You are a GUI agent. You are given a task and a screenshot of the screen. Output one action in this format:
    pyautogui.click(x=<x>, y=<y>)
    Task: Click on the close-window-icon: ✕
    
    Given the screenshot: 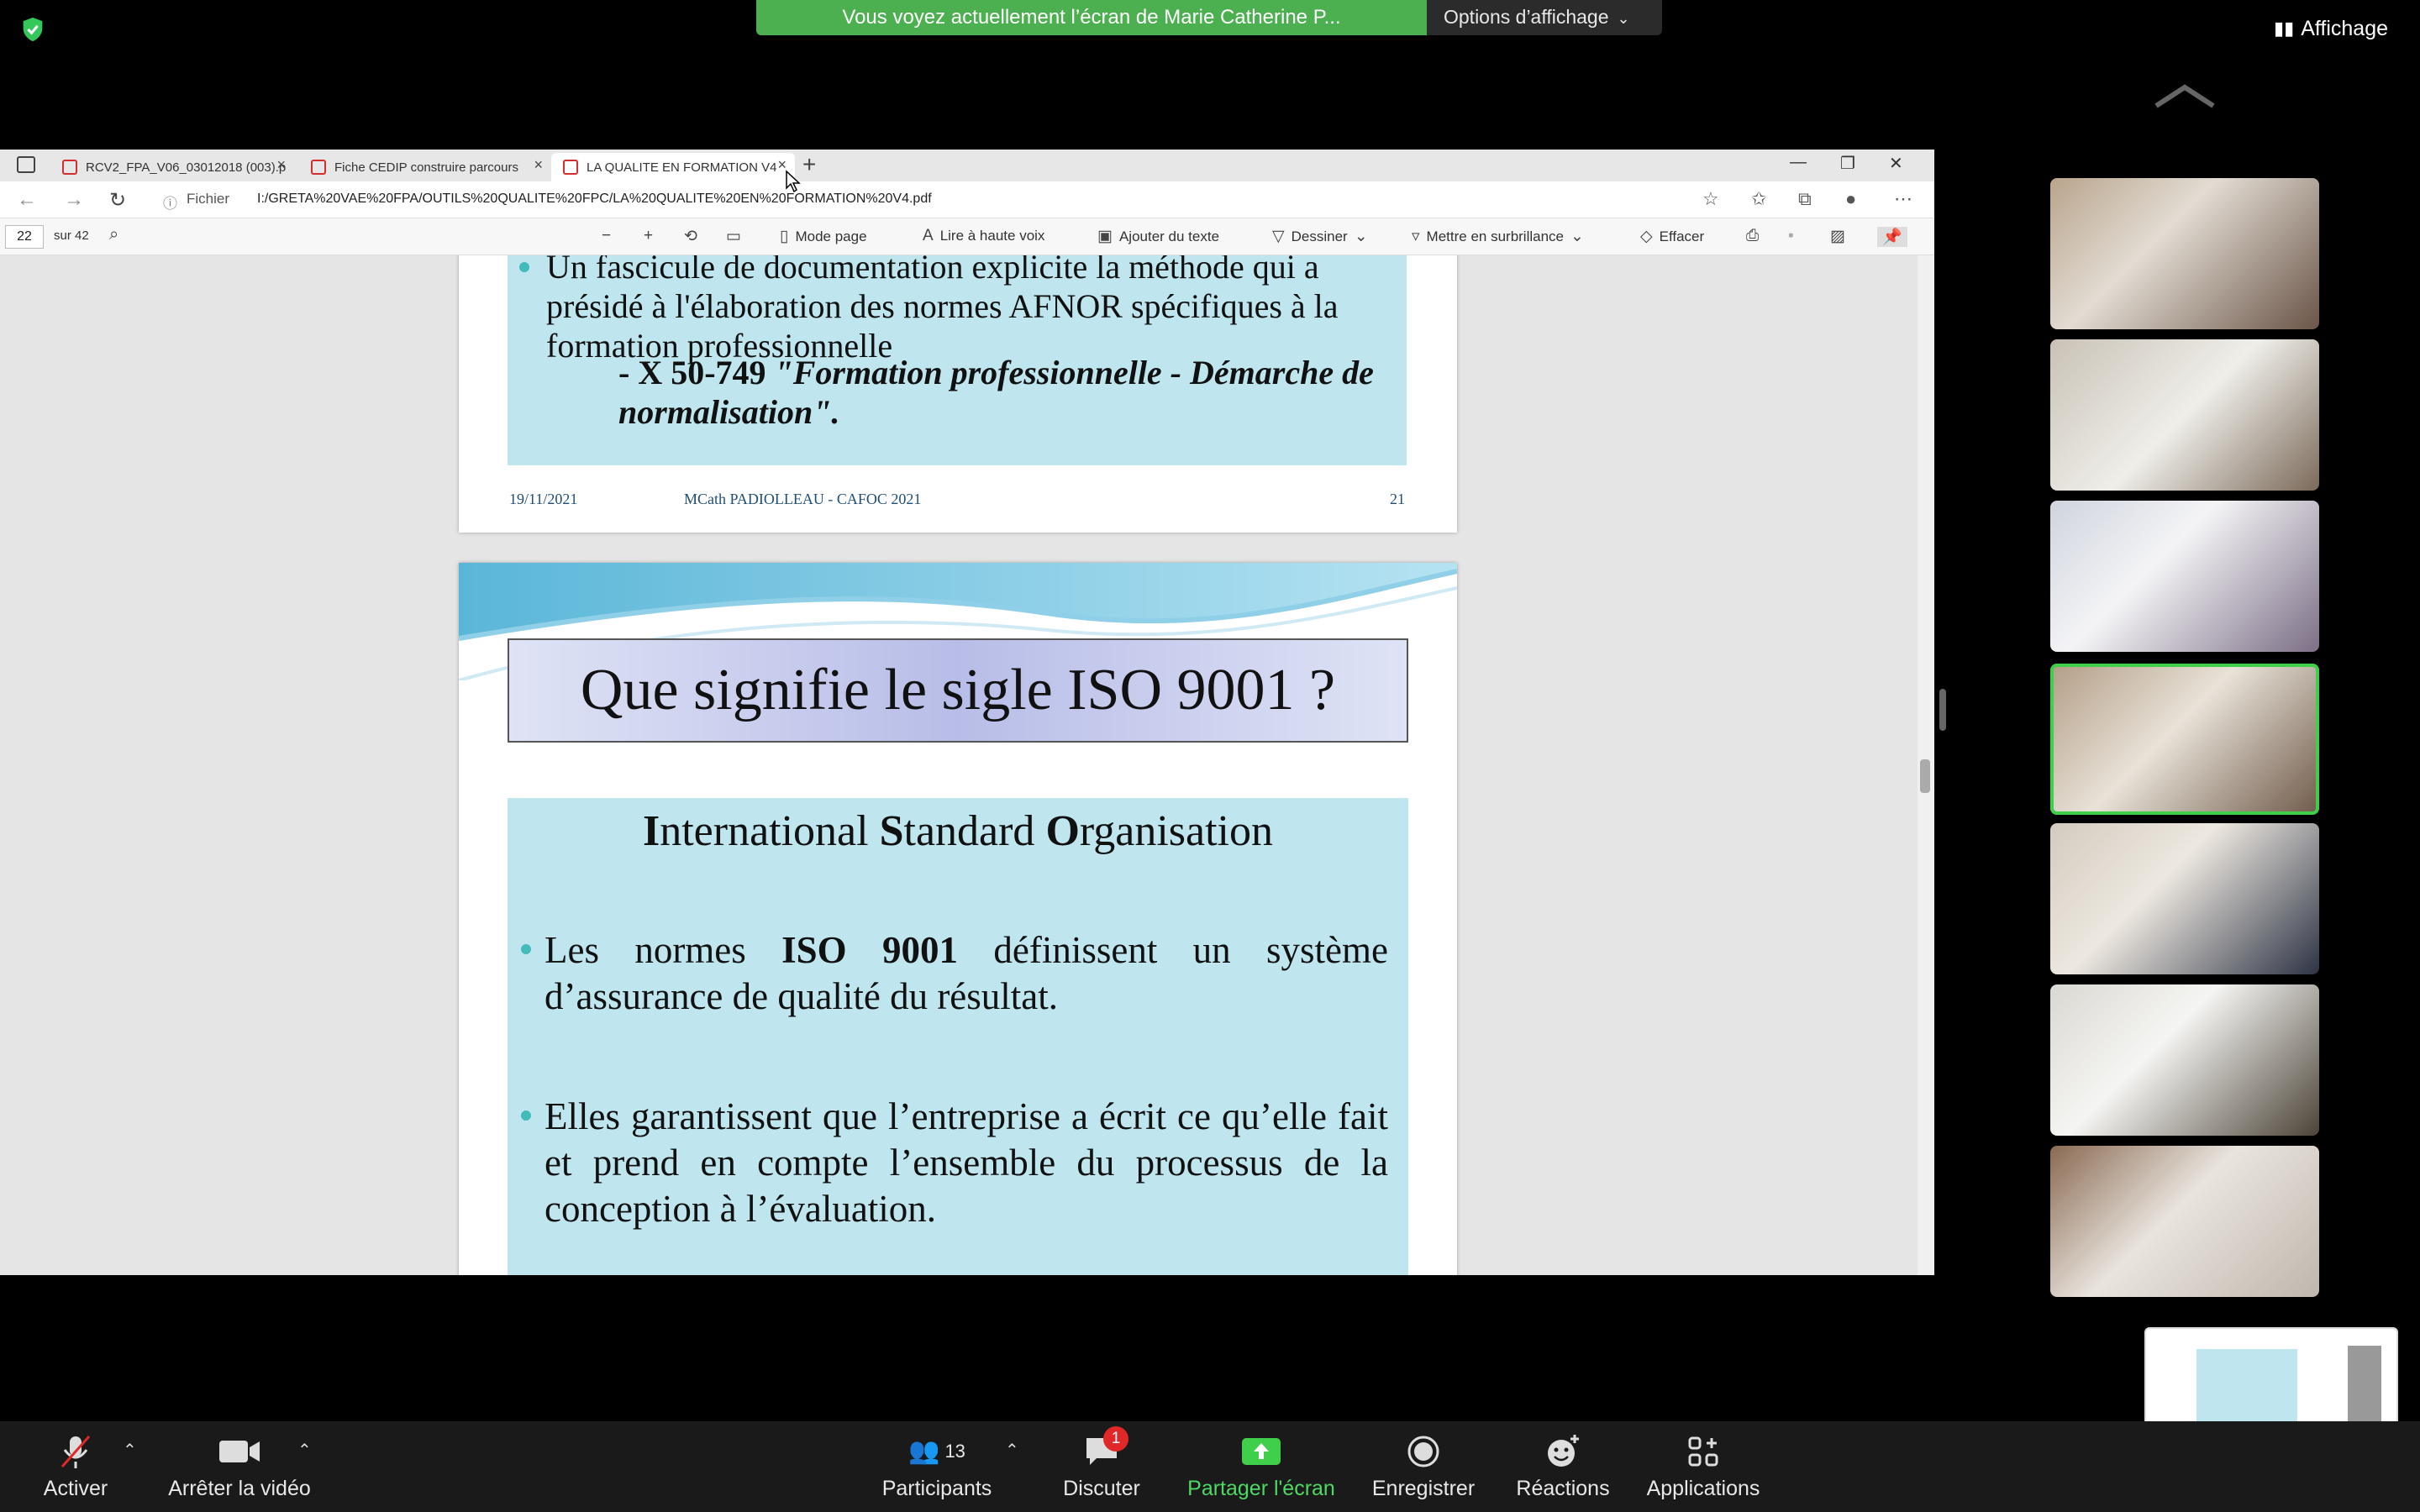 What is the action you would take?
    pyautogui.click(x=1896, y=163)
    